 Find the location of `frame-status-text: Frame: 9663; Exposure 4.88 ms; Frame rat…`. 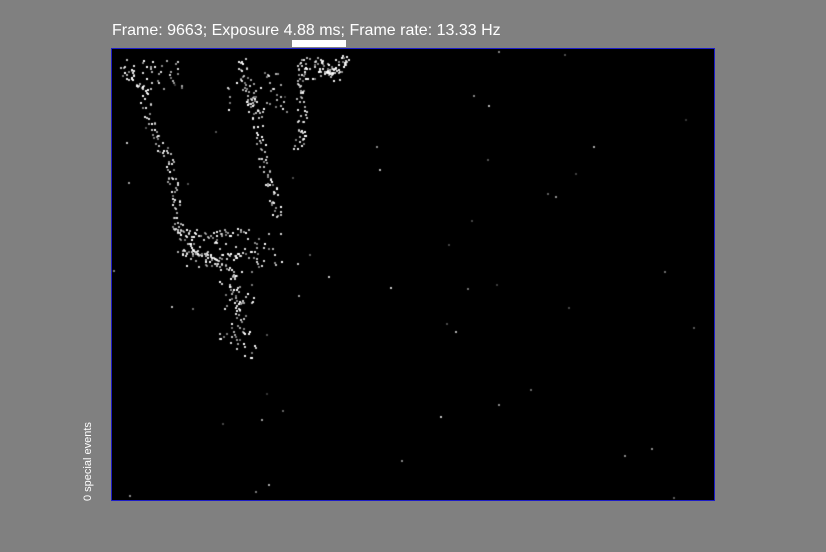

frame-status-text: Frame: 9663; Exposure 4.88 ms; Frame rat… is located at coordinates (306, 30).